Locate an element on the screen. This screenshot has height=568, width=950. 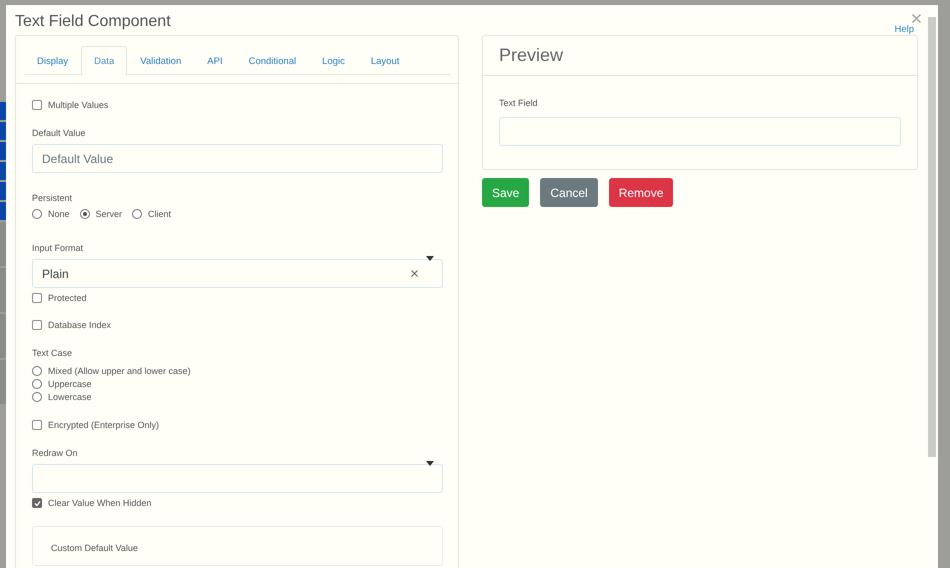
tab: Validation is located at coordinates (160, 60).